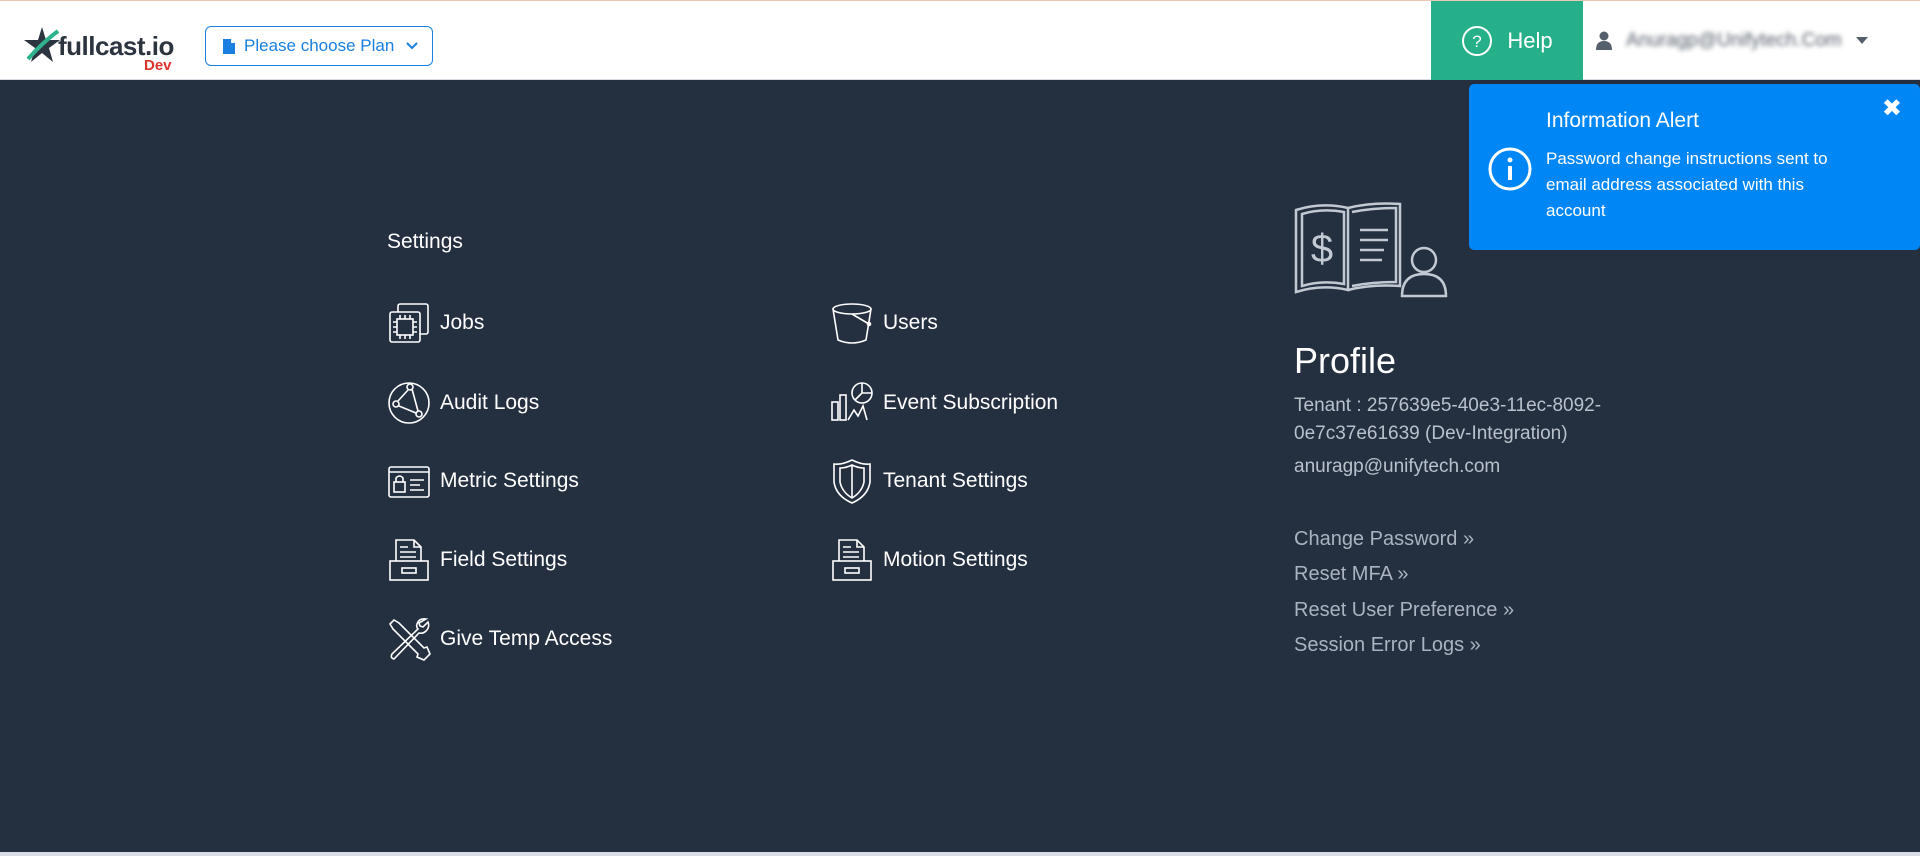 This screenshot has width=1920, height=856. I want to click on settings-item-jobs: Jobs, so click(435, 323).